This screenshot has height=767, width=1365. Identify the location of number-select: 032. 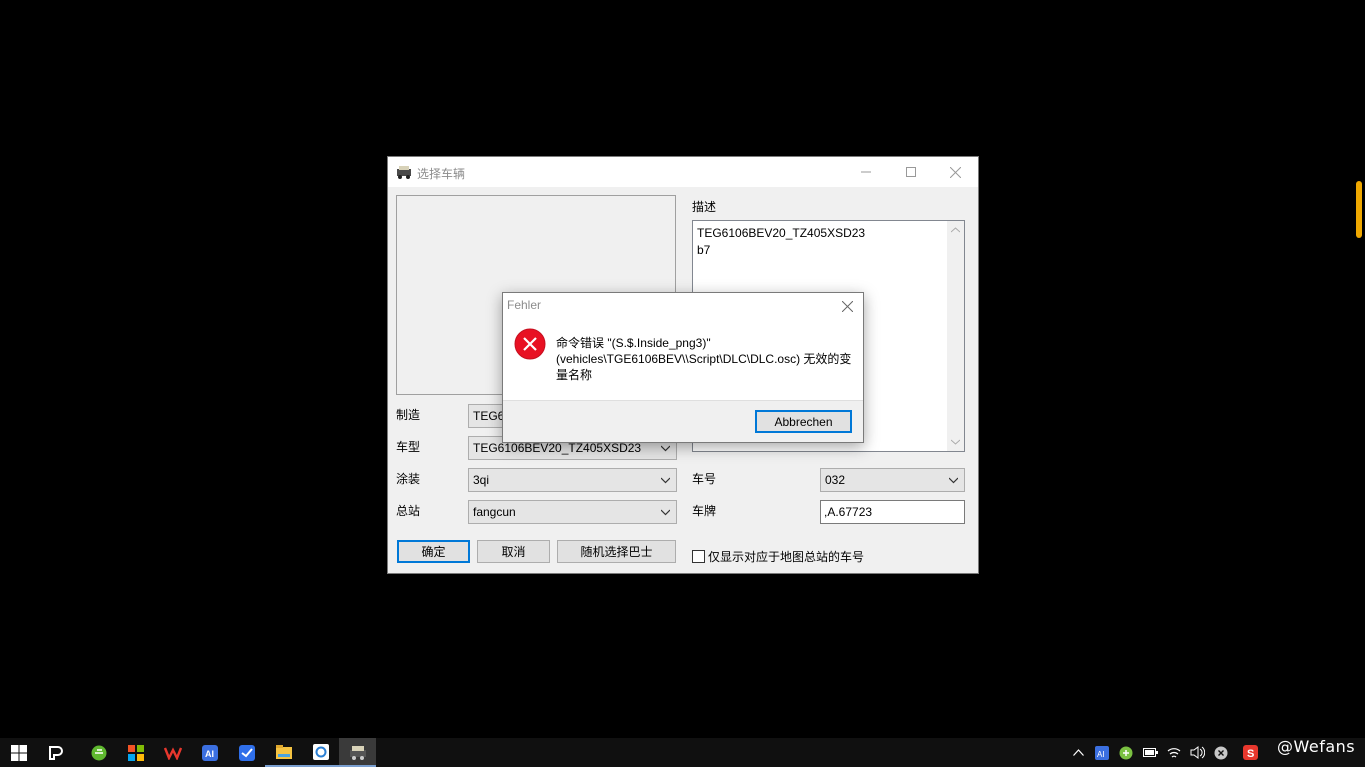
(892, 480).